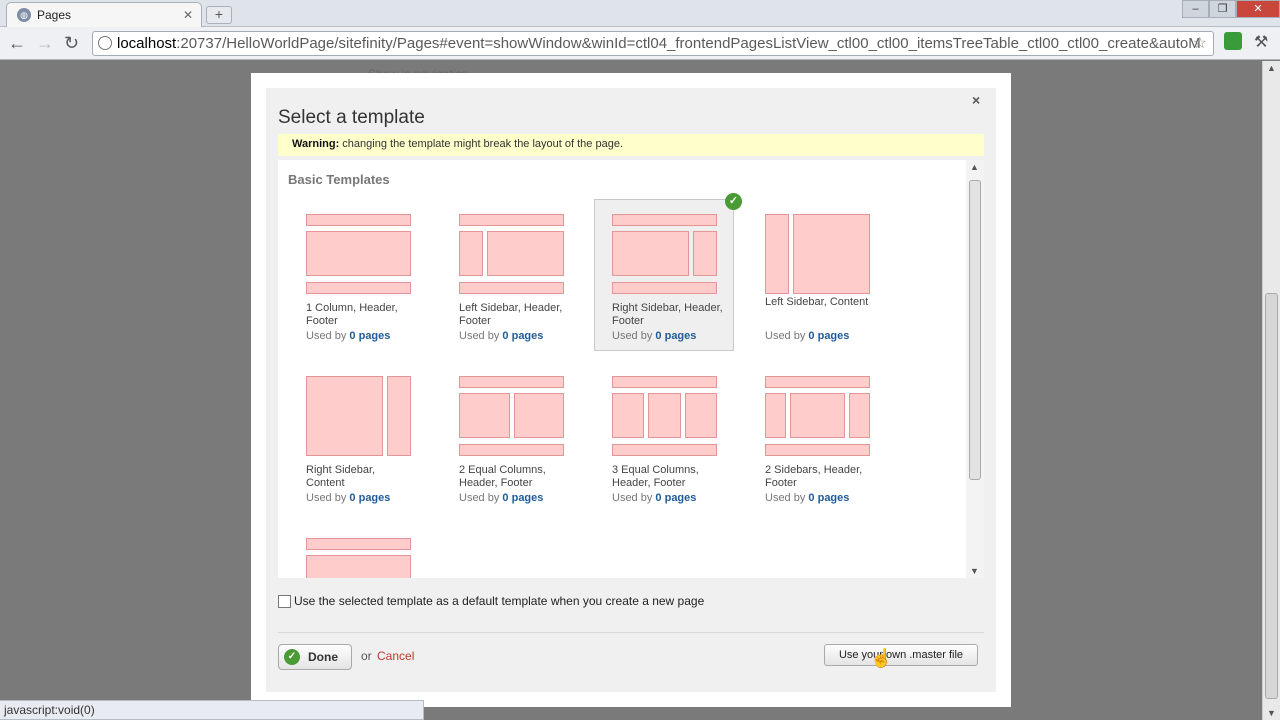 The height and width of the screenshot is (720, 1280). Describe the element at coordinates (975, 330) in the screenshot. I see `templates-scrollbar-thumb` at that location.